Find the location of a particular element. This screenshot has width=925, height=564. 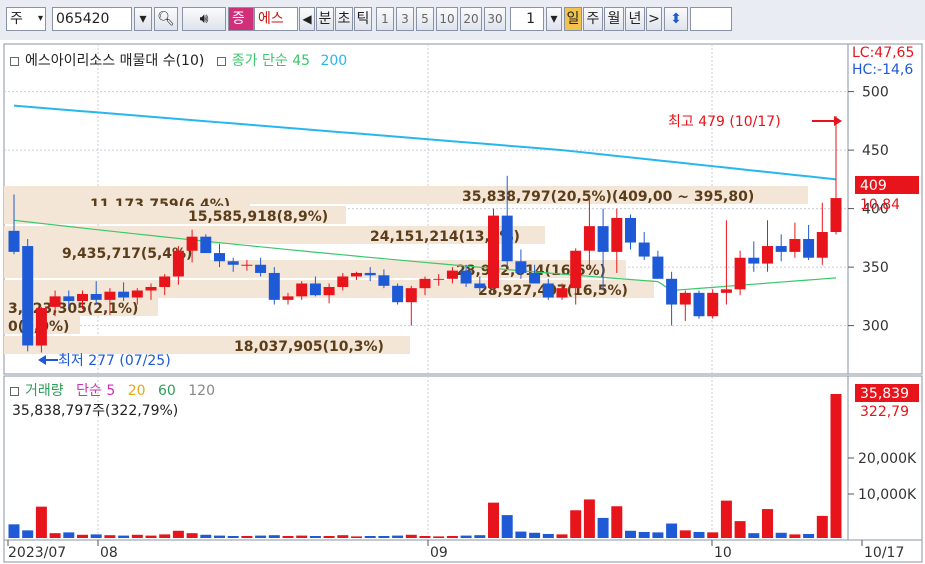

search-button: 🔍︎ is located at coordinates (166, 19).